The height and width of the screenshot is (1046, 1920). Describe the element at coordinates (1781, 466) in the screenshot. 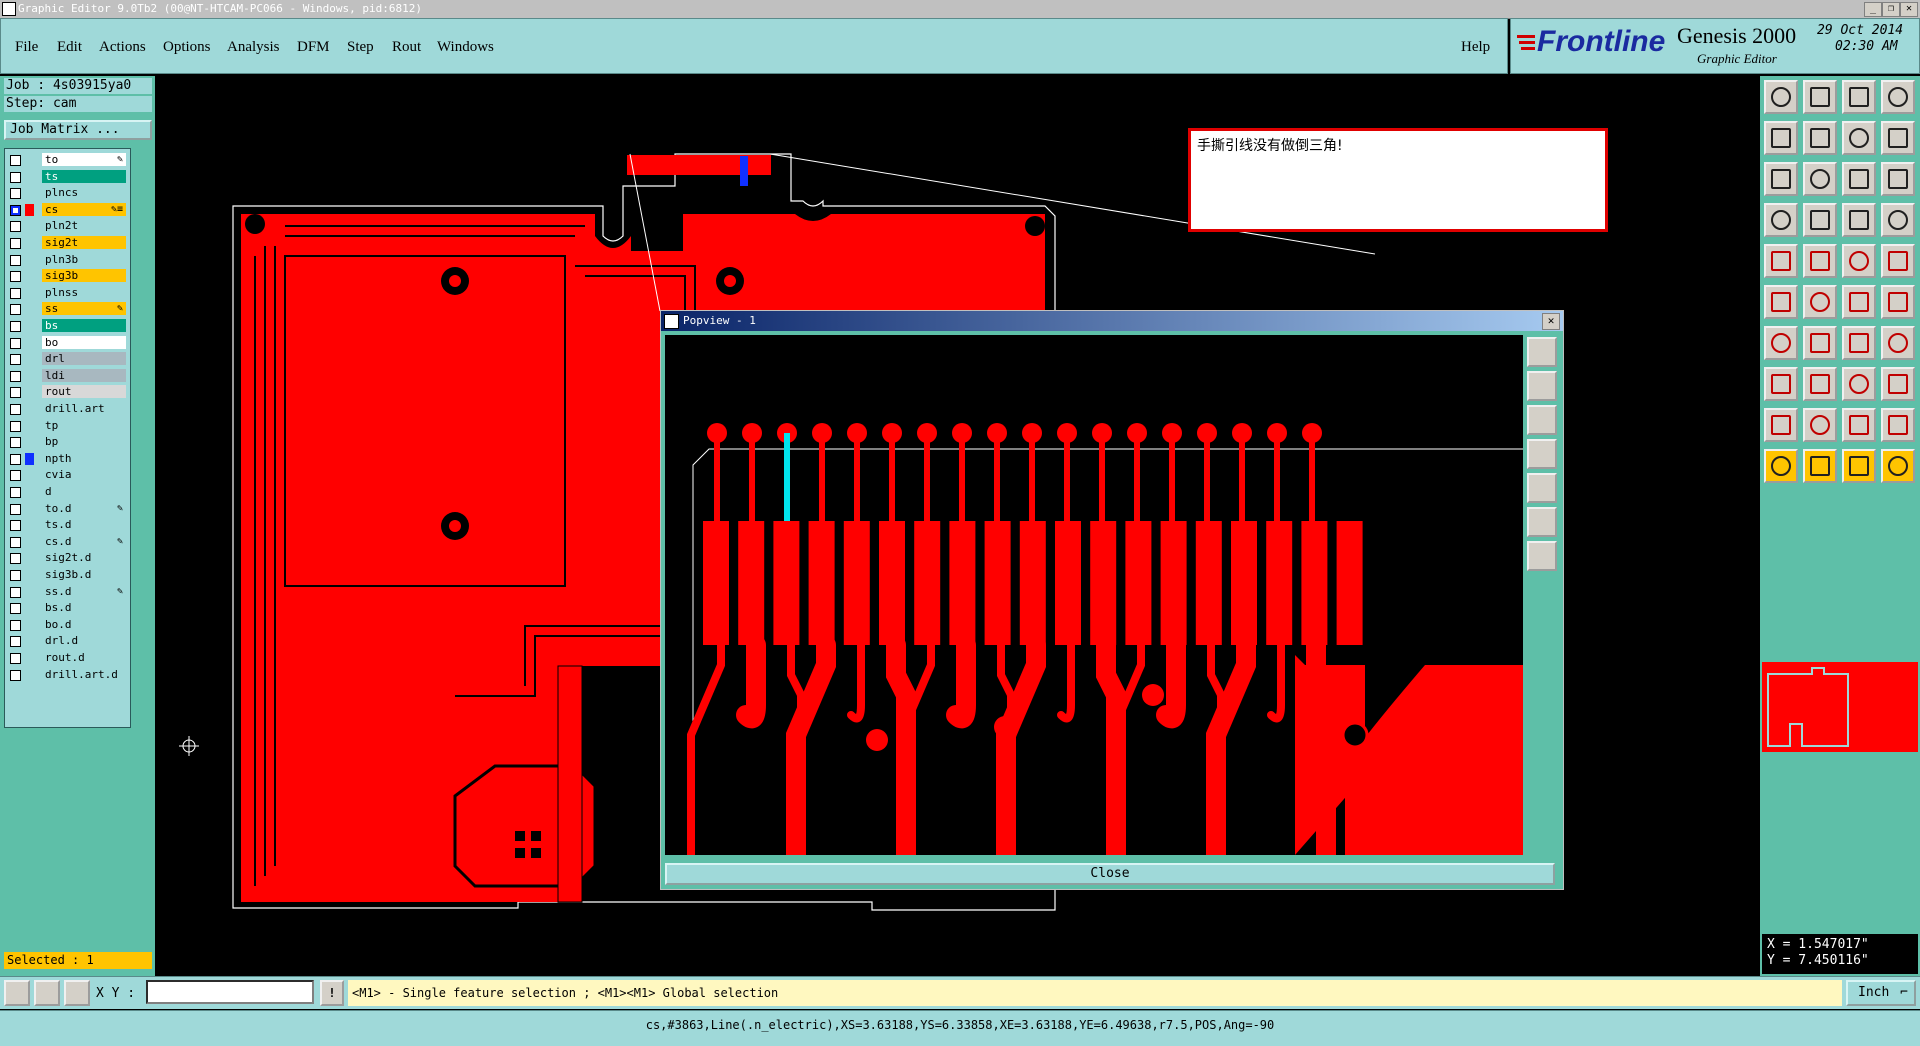

I see `select-button` at that location.